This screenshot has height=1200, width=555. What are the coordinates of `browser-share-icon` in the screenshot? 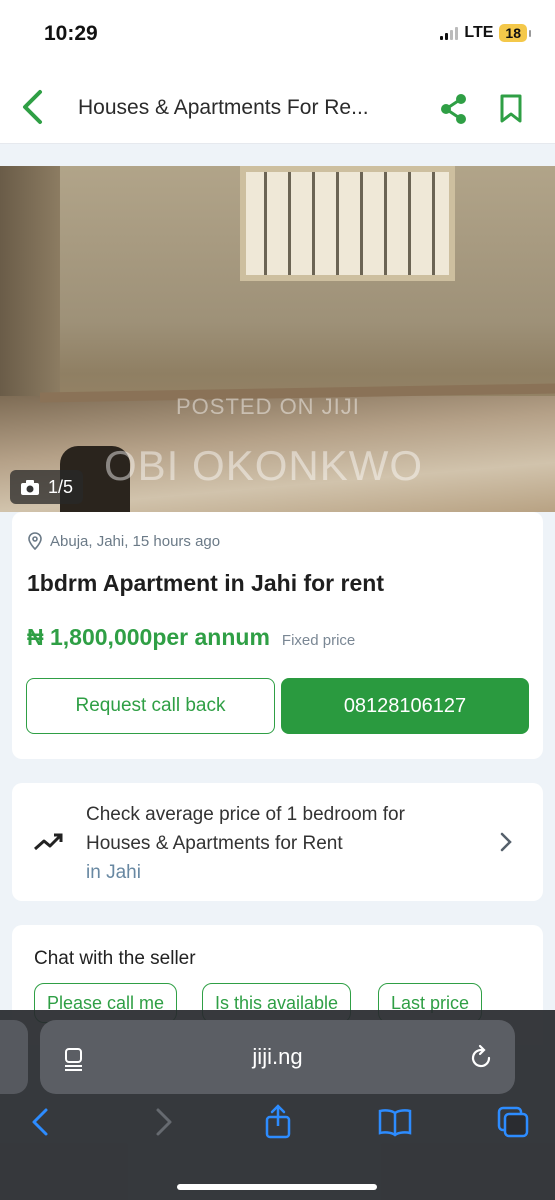 It's located at (278, 1122).